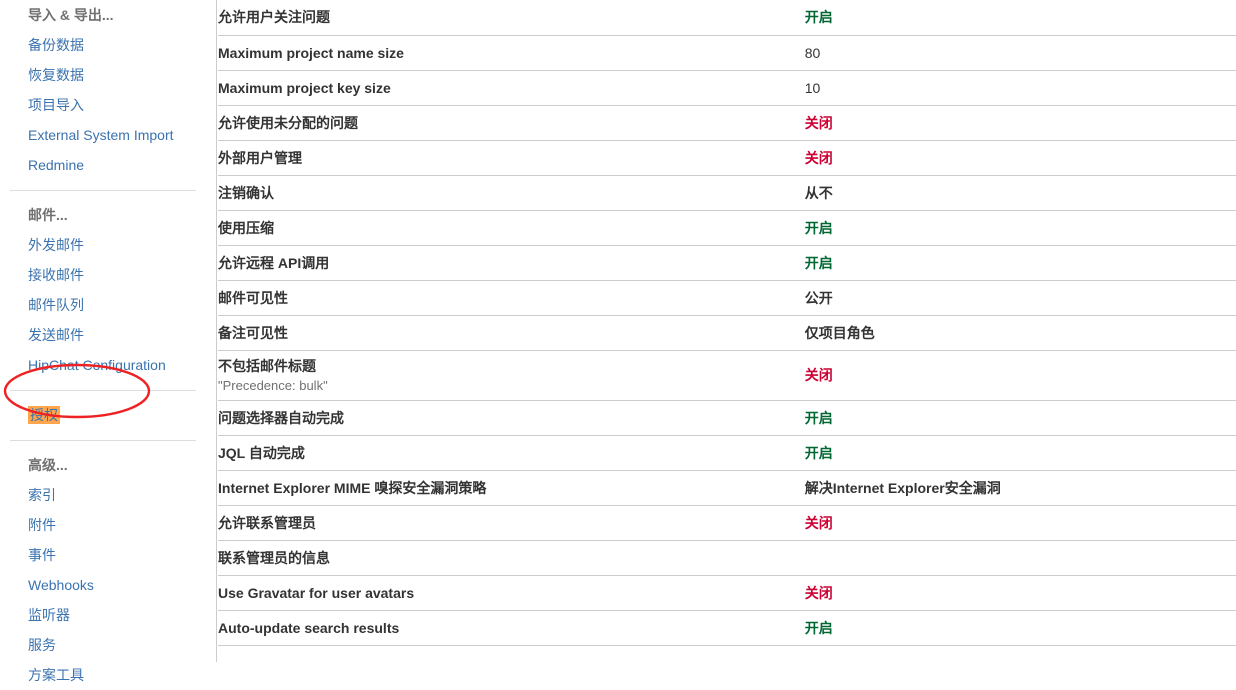 This screenshot has width=1236, height=690. Describe the element at coordinates (108, 275) in the screenshot. I see `sidebar-item-2-section-2: 接收邮件` at that location.